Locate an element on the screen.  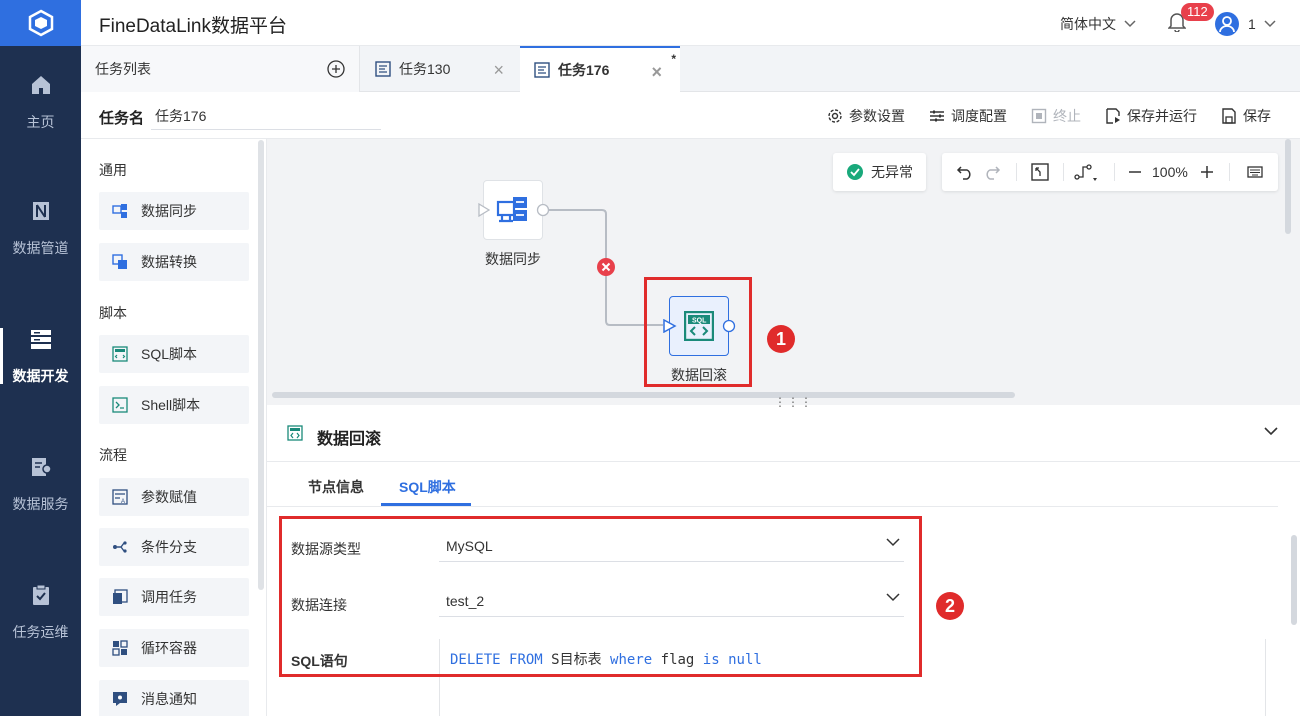
app-logo is located at coordinates (40, 23).